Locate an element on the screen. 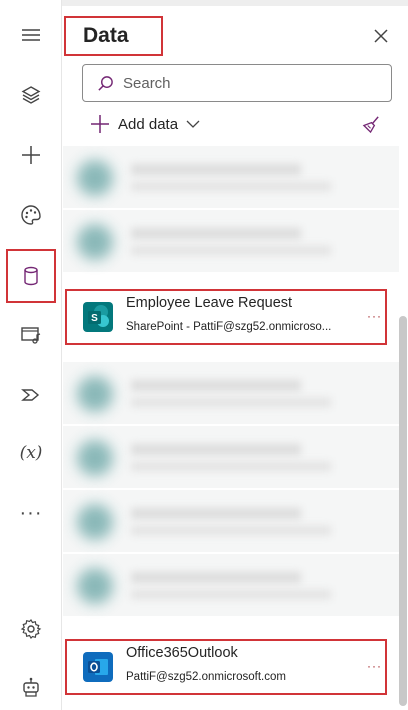 This screenshot has height=710, width=408. power-automate-button is located at coordinates (31, 395).